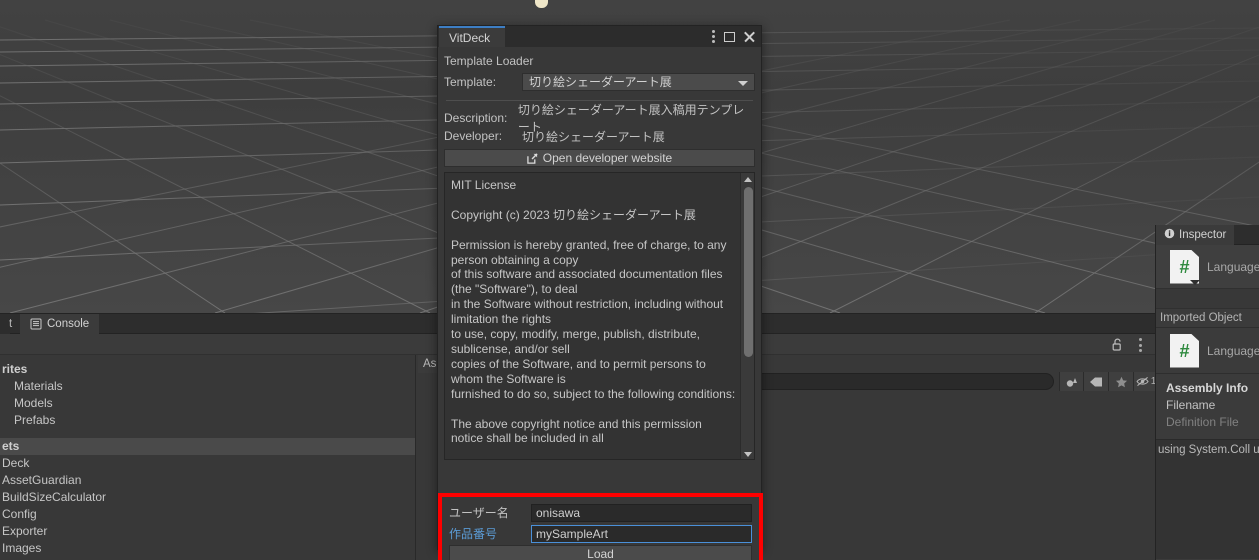 The image size is (1259, 560). I want to click on assembly-info-heading: Assembly Info, so click(1207, 388).